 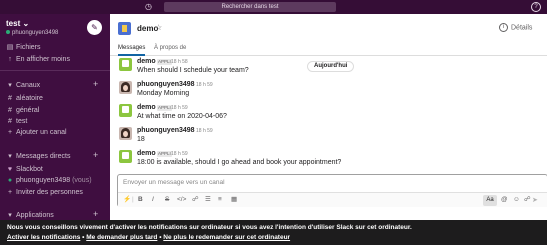 What do you see at coordinates (195, 200) in the screenshot?
I see `link-icon: ☍` at bounding box center [195, 200].